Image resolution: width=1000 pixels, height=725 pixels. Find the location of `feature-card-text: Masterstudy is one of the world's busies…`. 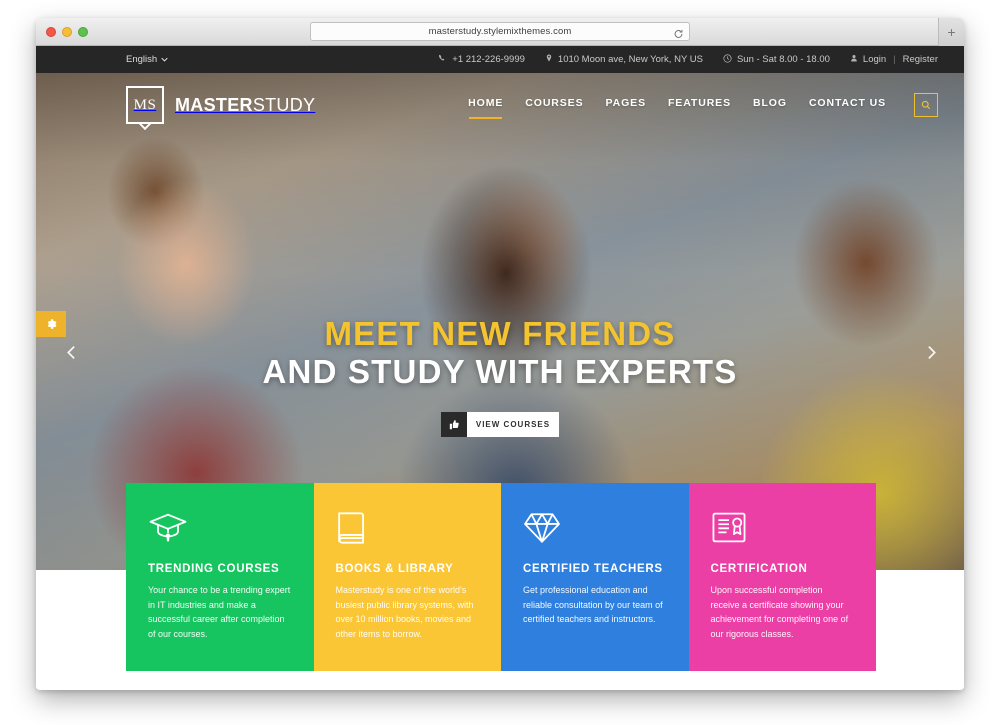

feature-card-text: Masterstudy is one of the world's busies… is located at coordinates (404, 612).